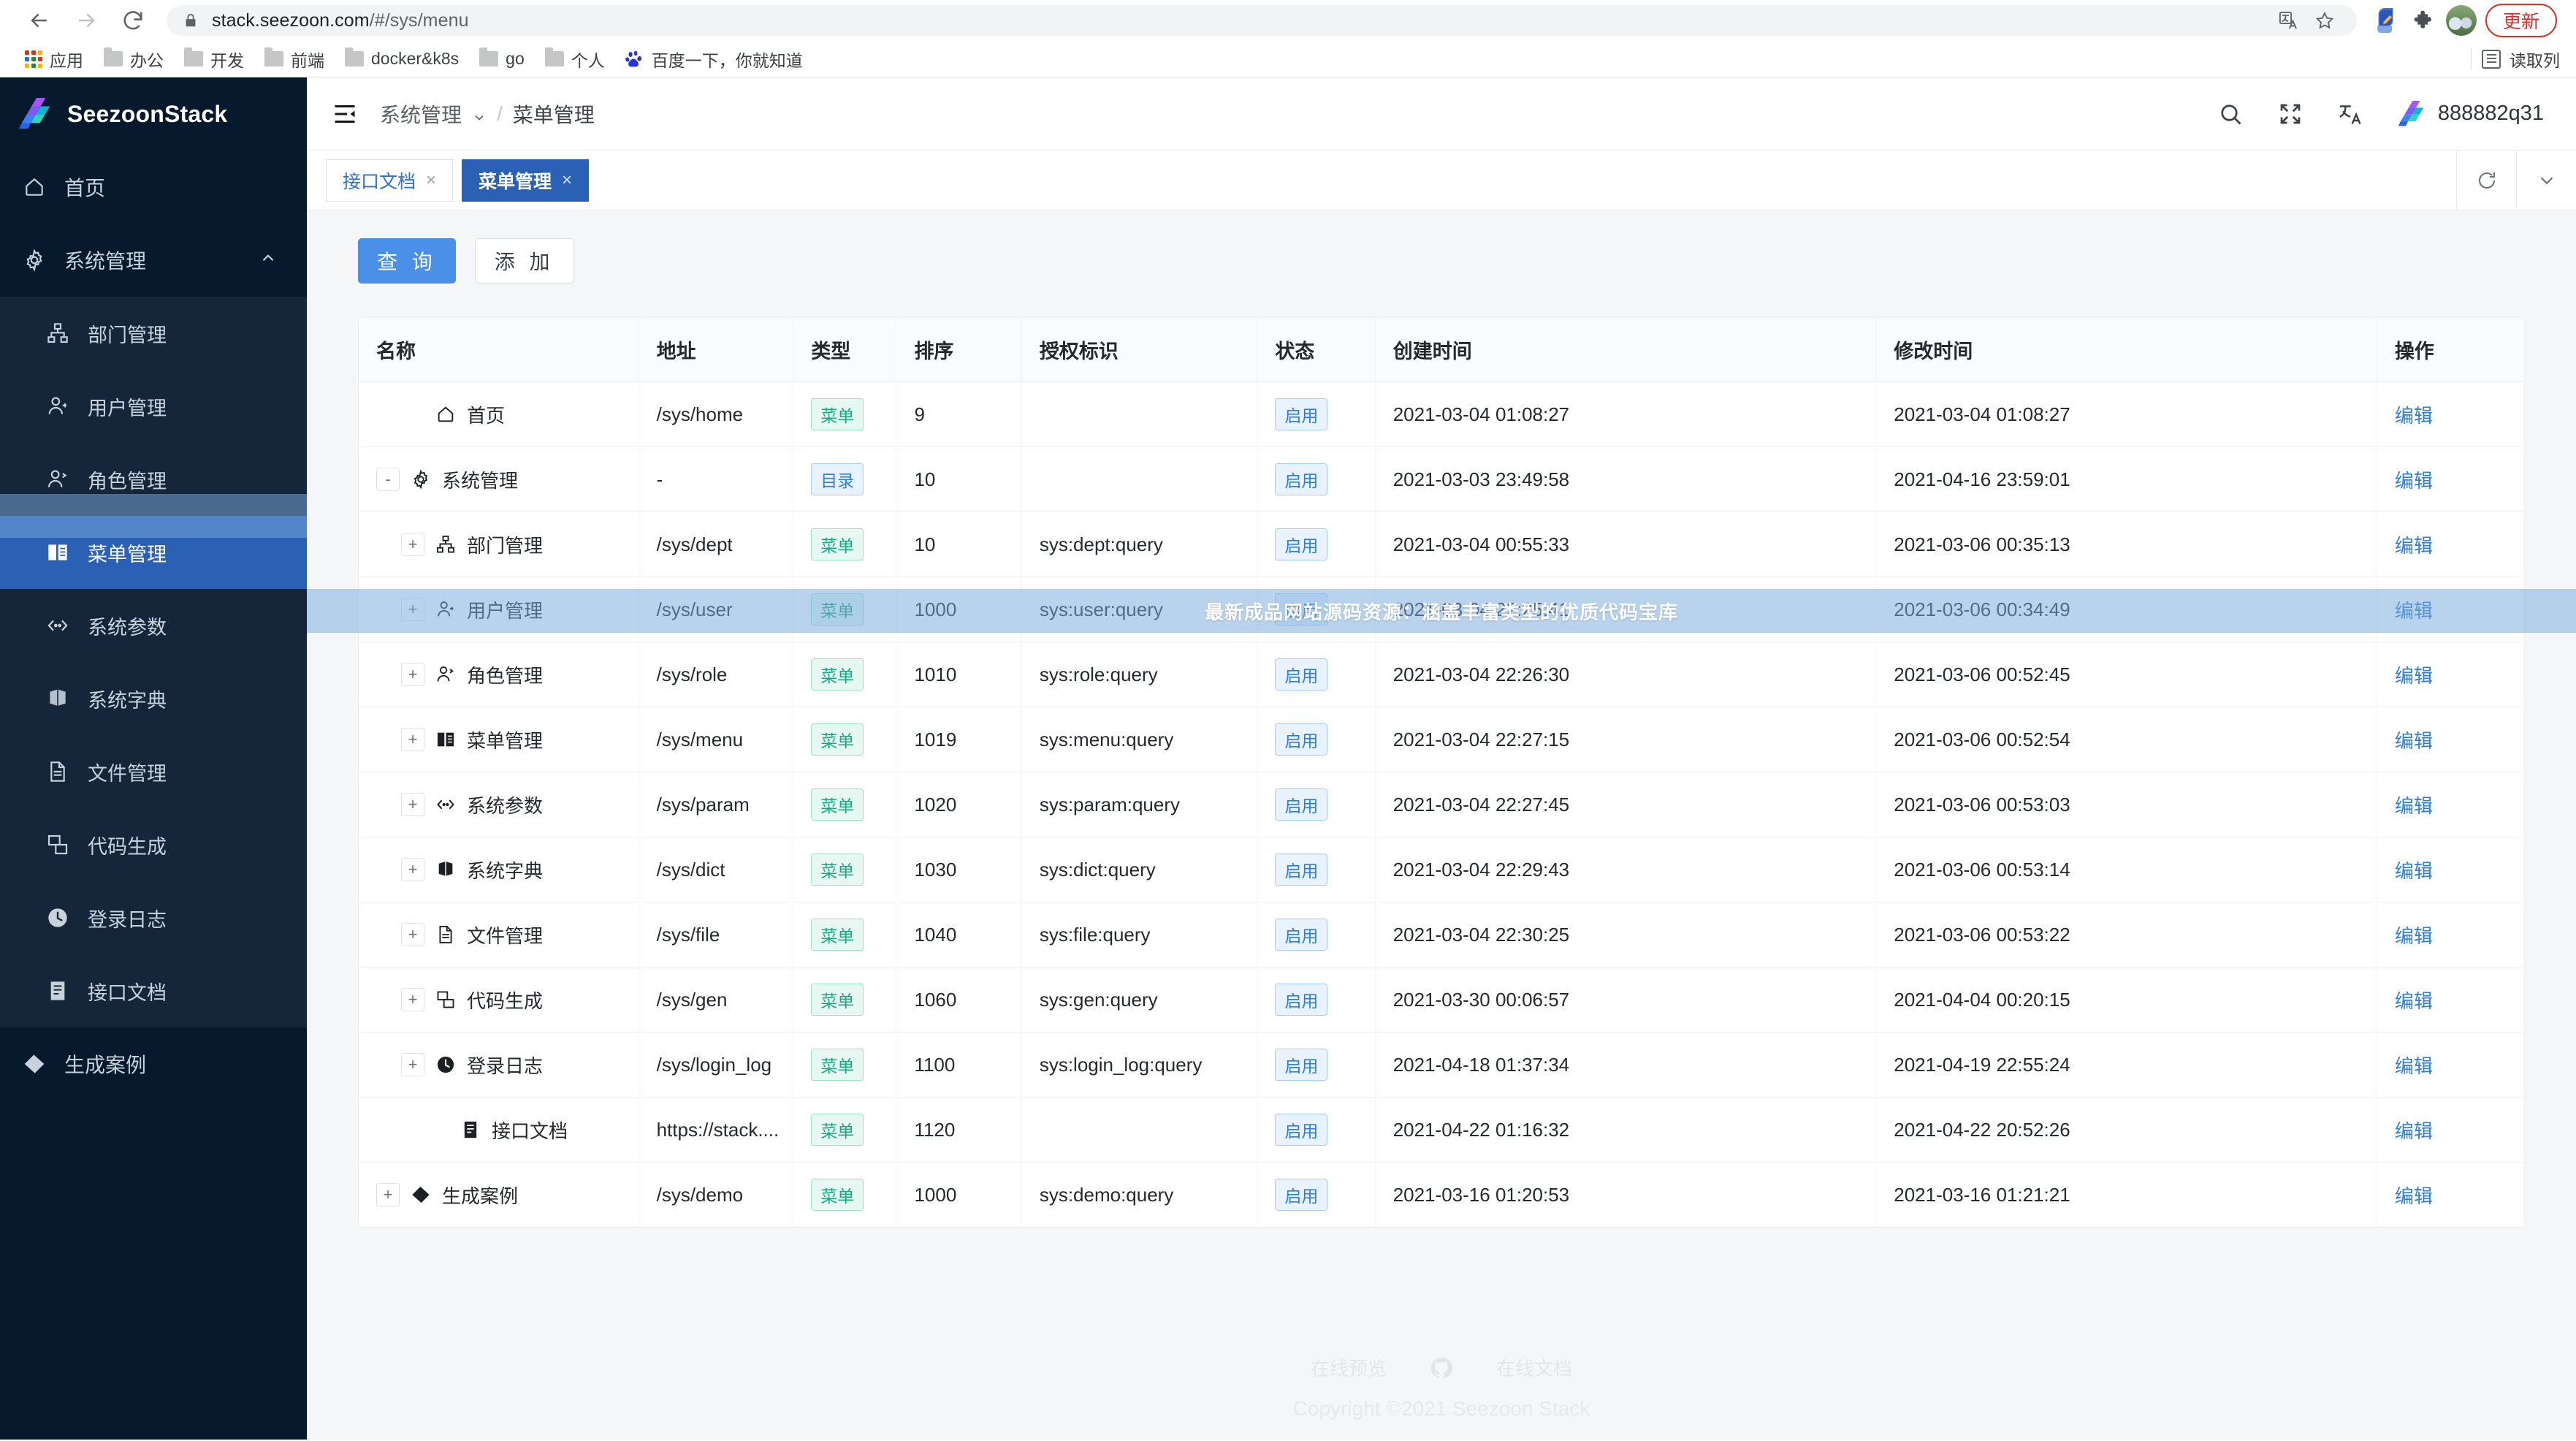 Image resolution: width=2576 pixels, height=1441 pixels. Describe the element at coordinates (214, 59) in the screenshot. I see `bookmark-dev: 开发` at that location.